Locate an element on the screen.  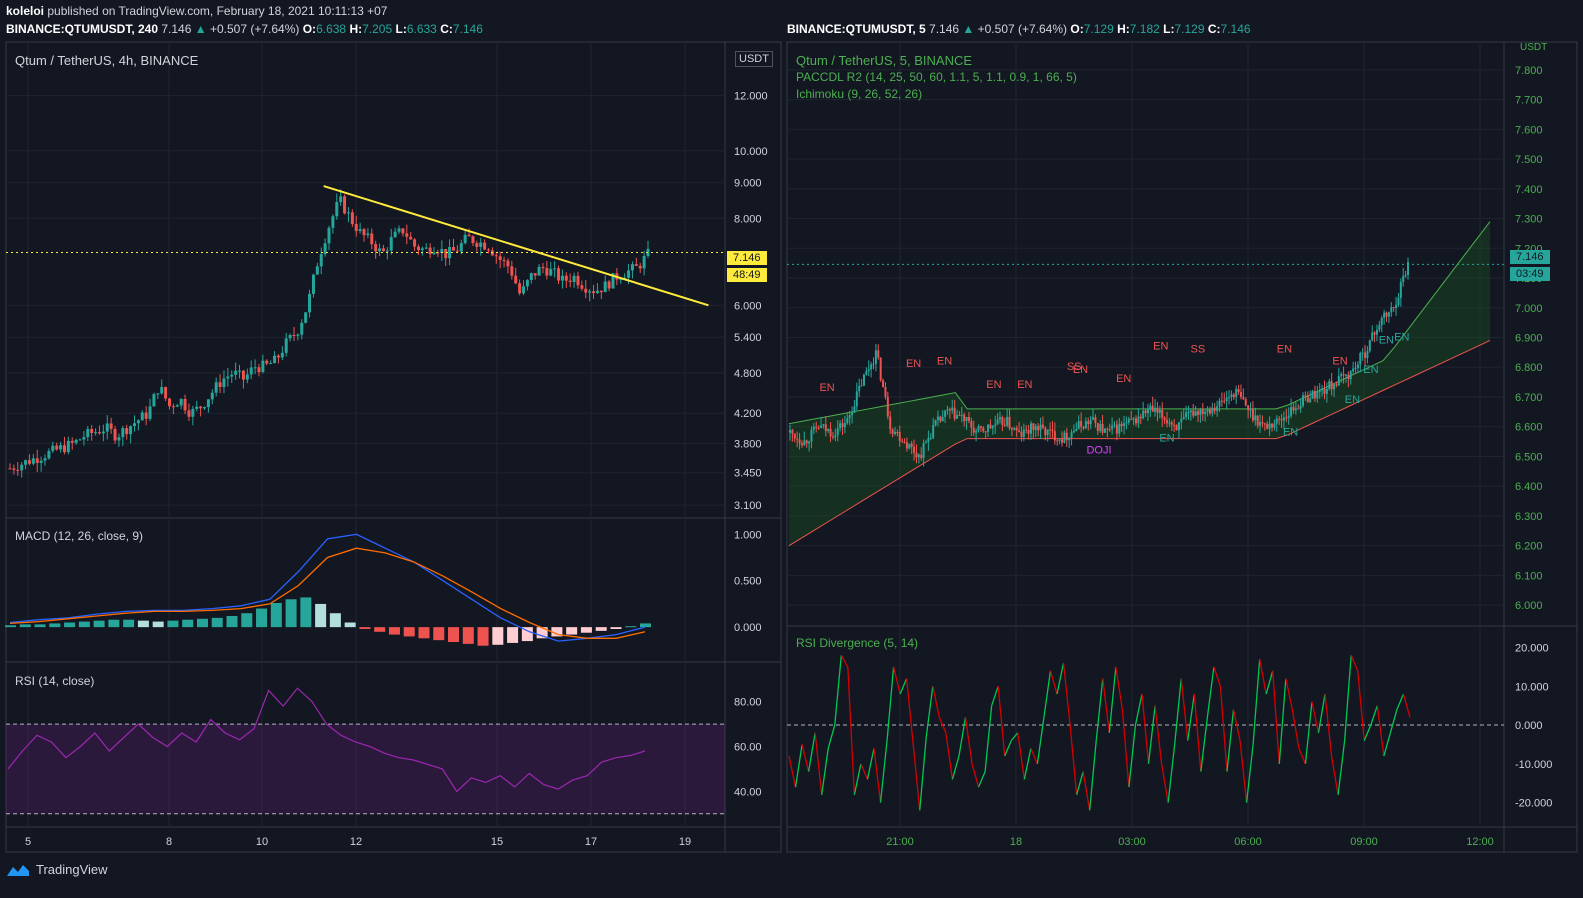
left-price-tick: 5.400 is located at coordinates (748, 338).